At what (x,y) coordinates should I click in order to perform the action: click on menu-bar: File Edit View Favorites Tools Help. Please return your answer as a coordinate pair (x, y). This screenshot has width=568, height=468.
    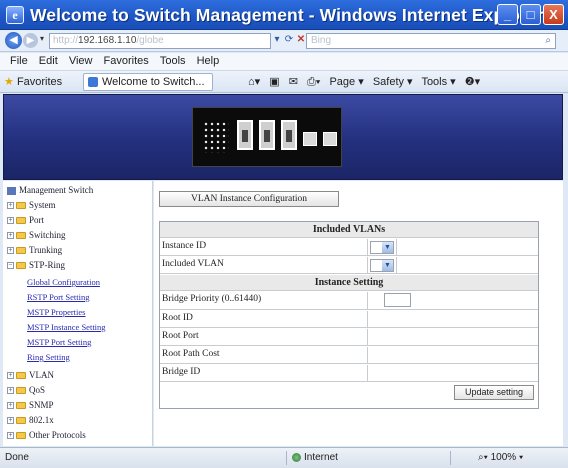
    Looking at the image, I should click on (284, 62).